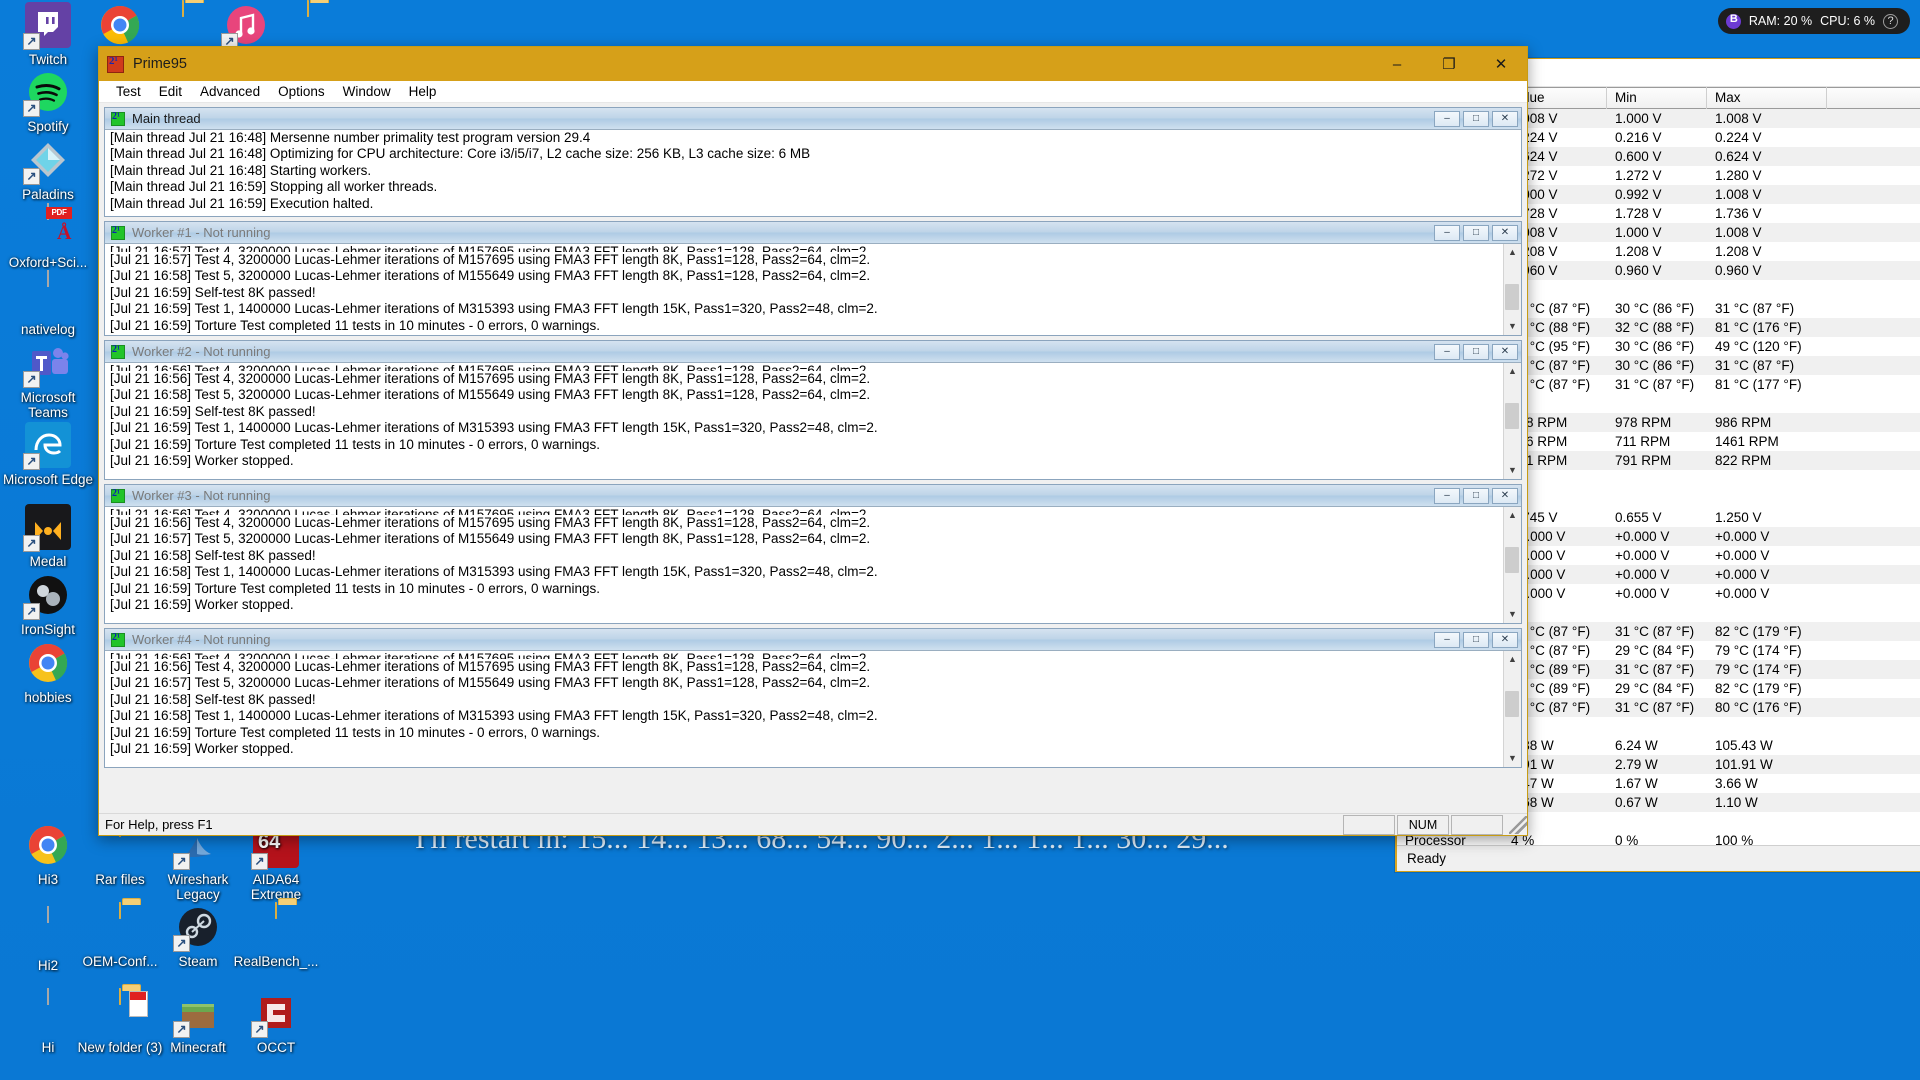 The width and height of the screenshot is (1920, 1080). Describe the element at coordinates (367, 92) in the screenshot. I see `menu-item-window: Window` at that location.